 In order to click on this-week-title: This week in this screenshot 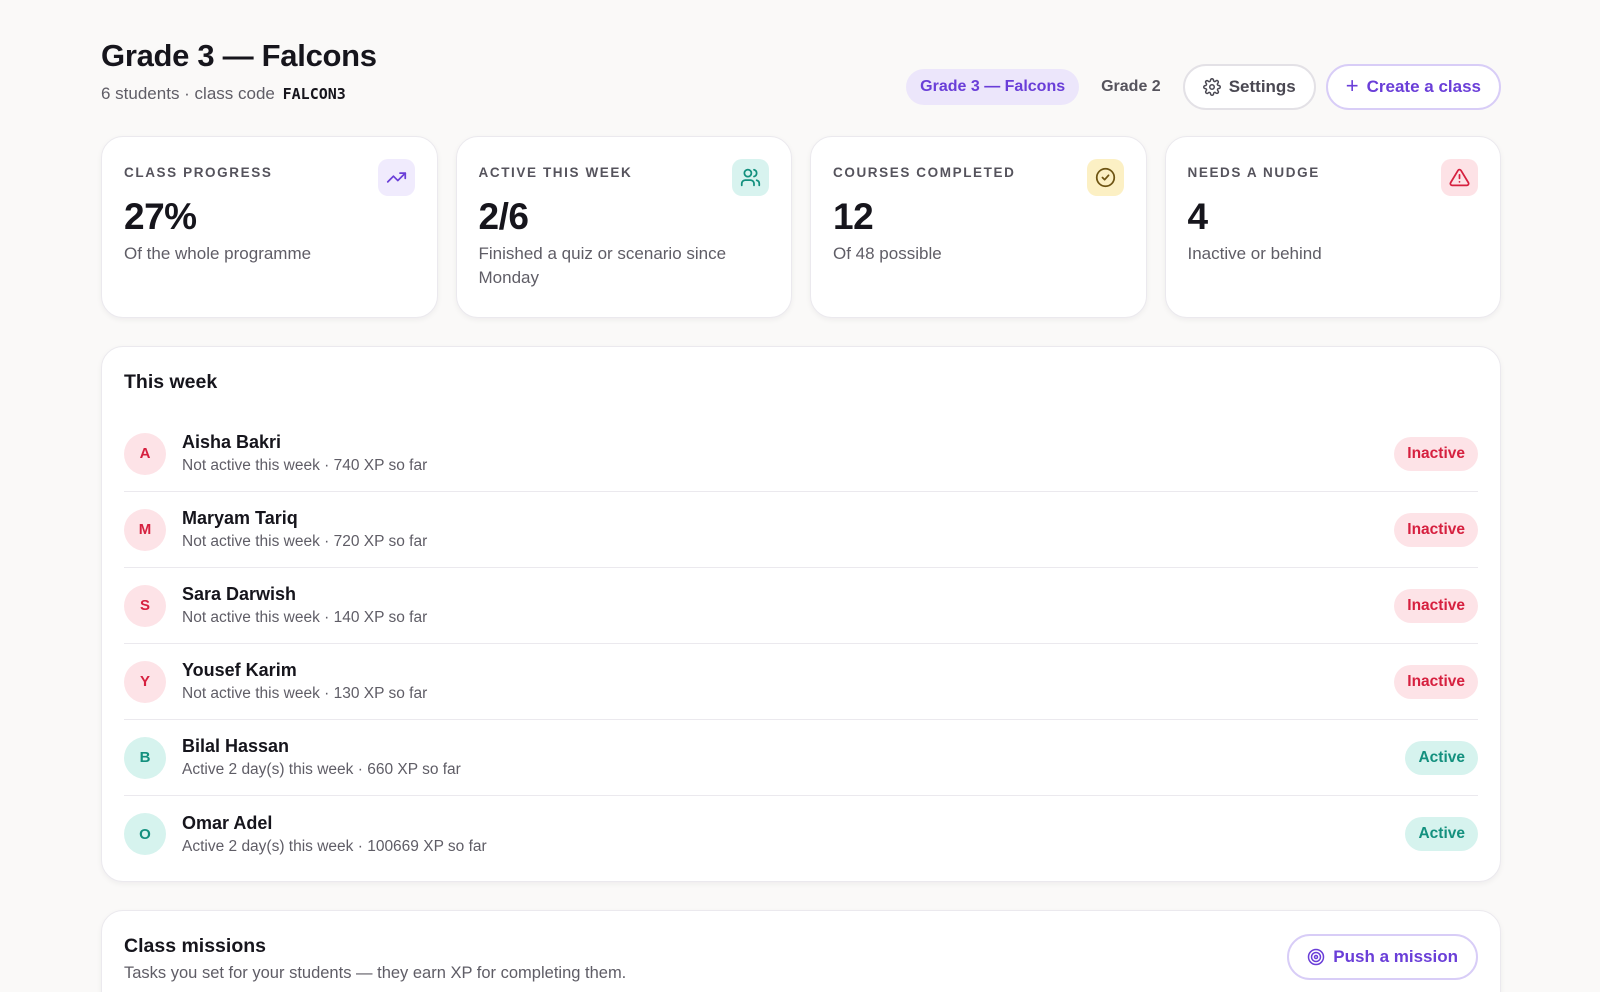, I will do `click(171, 382)`.